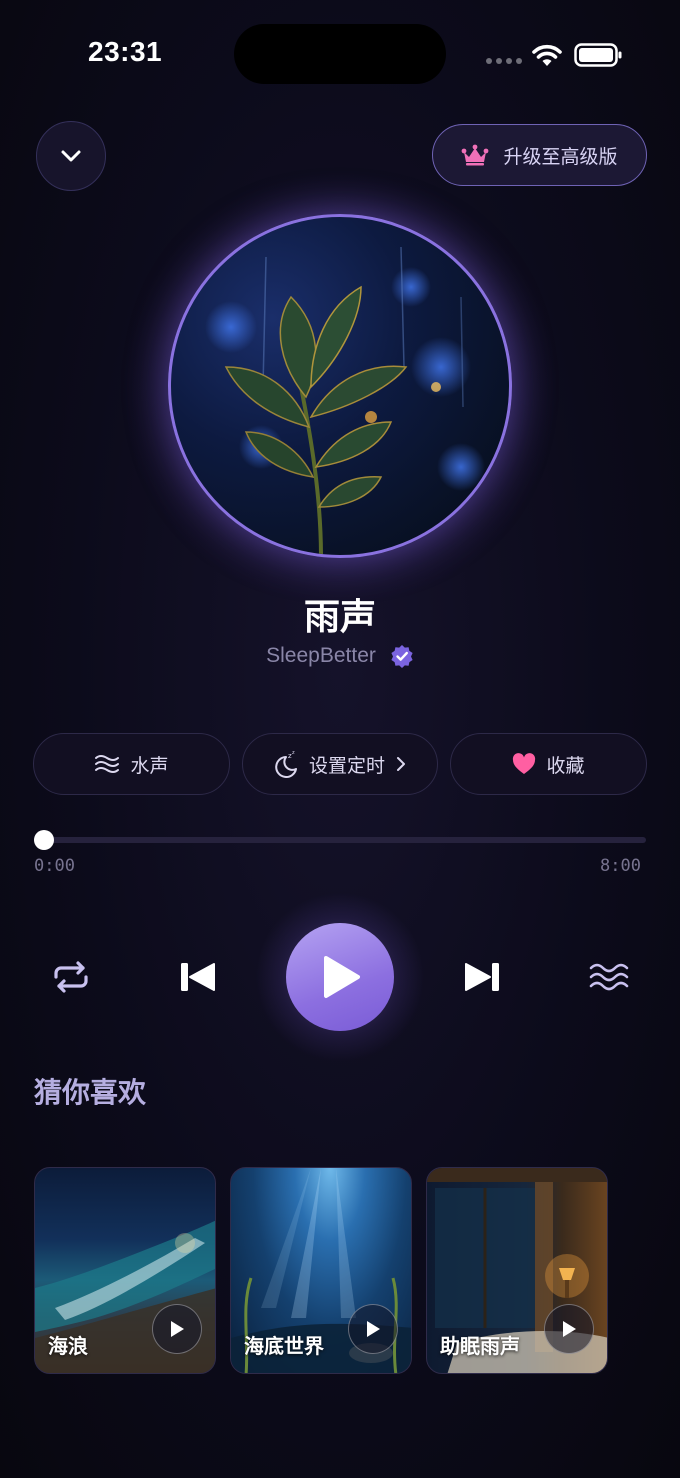 This screenshot has height=1478, width=680. Describe the element at coordinates (44, 840) in the screenshot. I see `progress-knob` at that location.